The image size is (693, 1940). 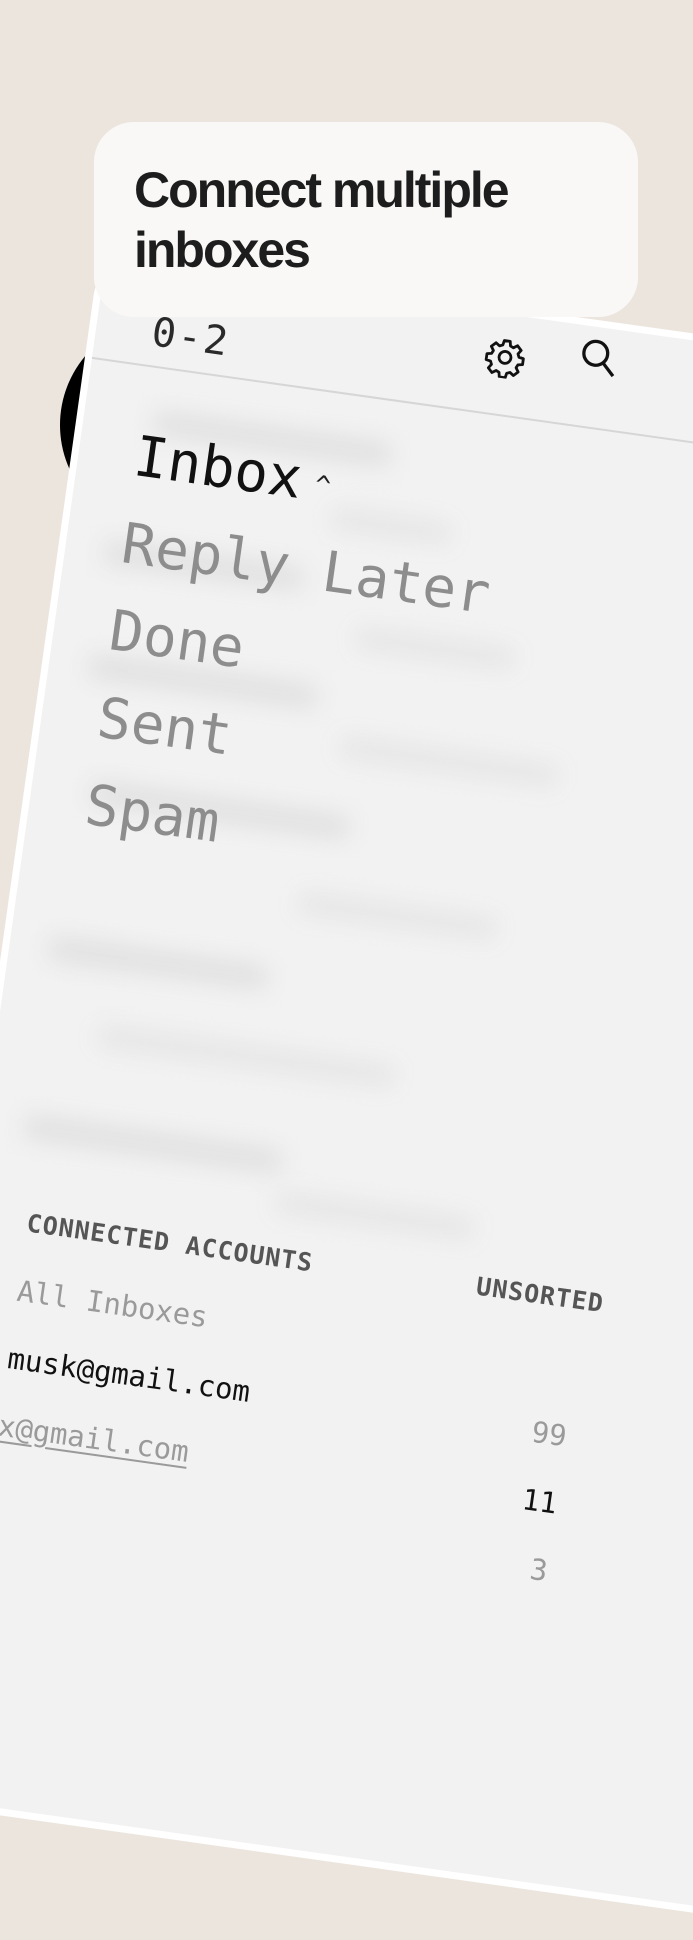 I want to click on account-unsorted-count: 99, so click(x=549, y=1434).